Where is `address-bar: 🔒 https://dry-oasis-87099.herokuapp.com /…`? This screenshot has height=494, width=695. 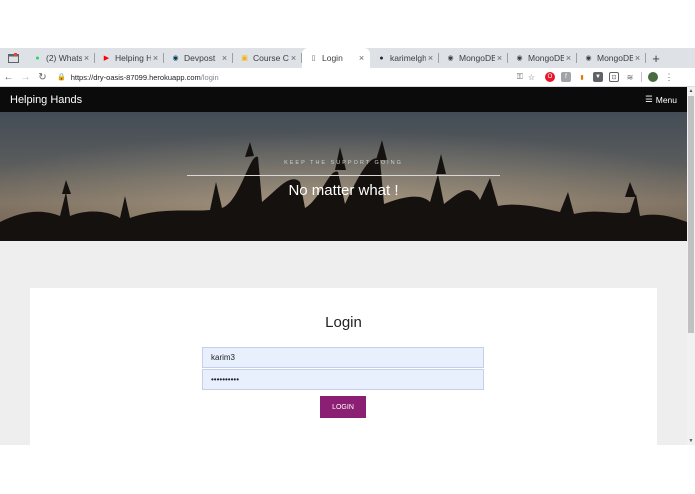
address-bar: 🔒 https://dry-oasis-87099.herokuapp.com /… is located at coordinates (298, 77).